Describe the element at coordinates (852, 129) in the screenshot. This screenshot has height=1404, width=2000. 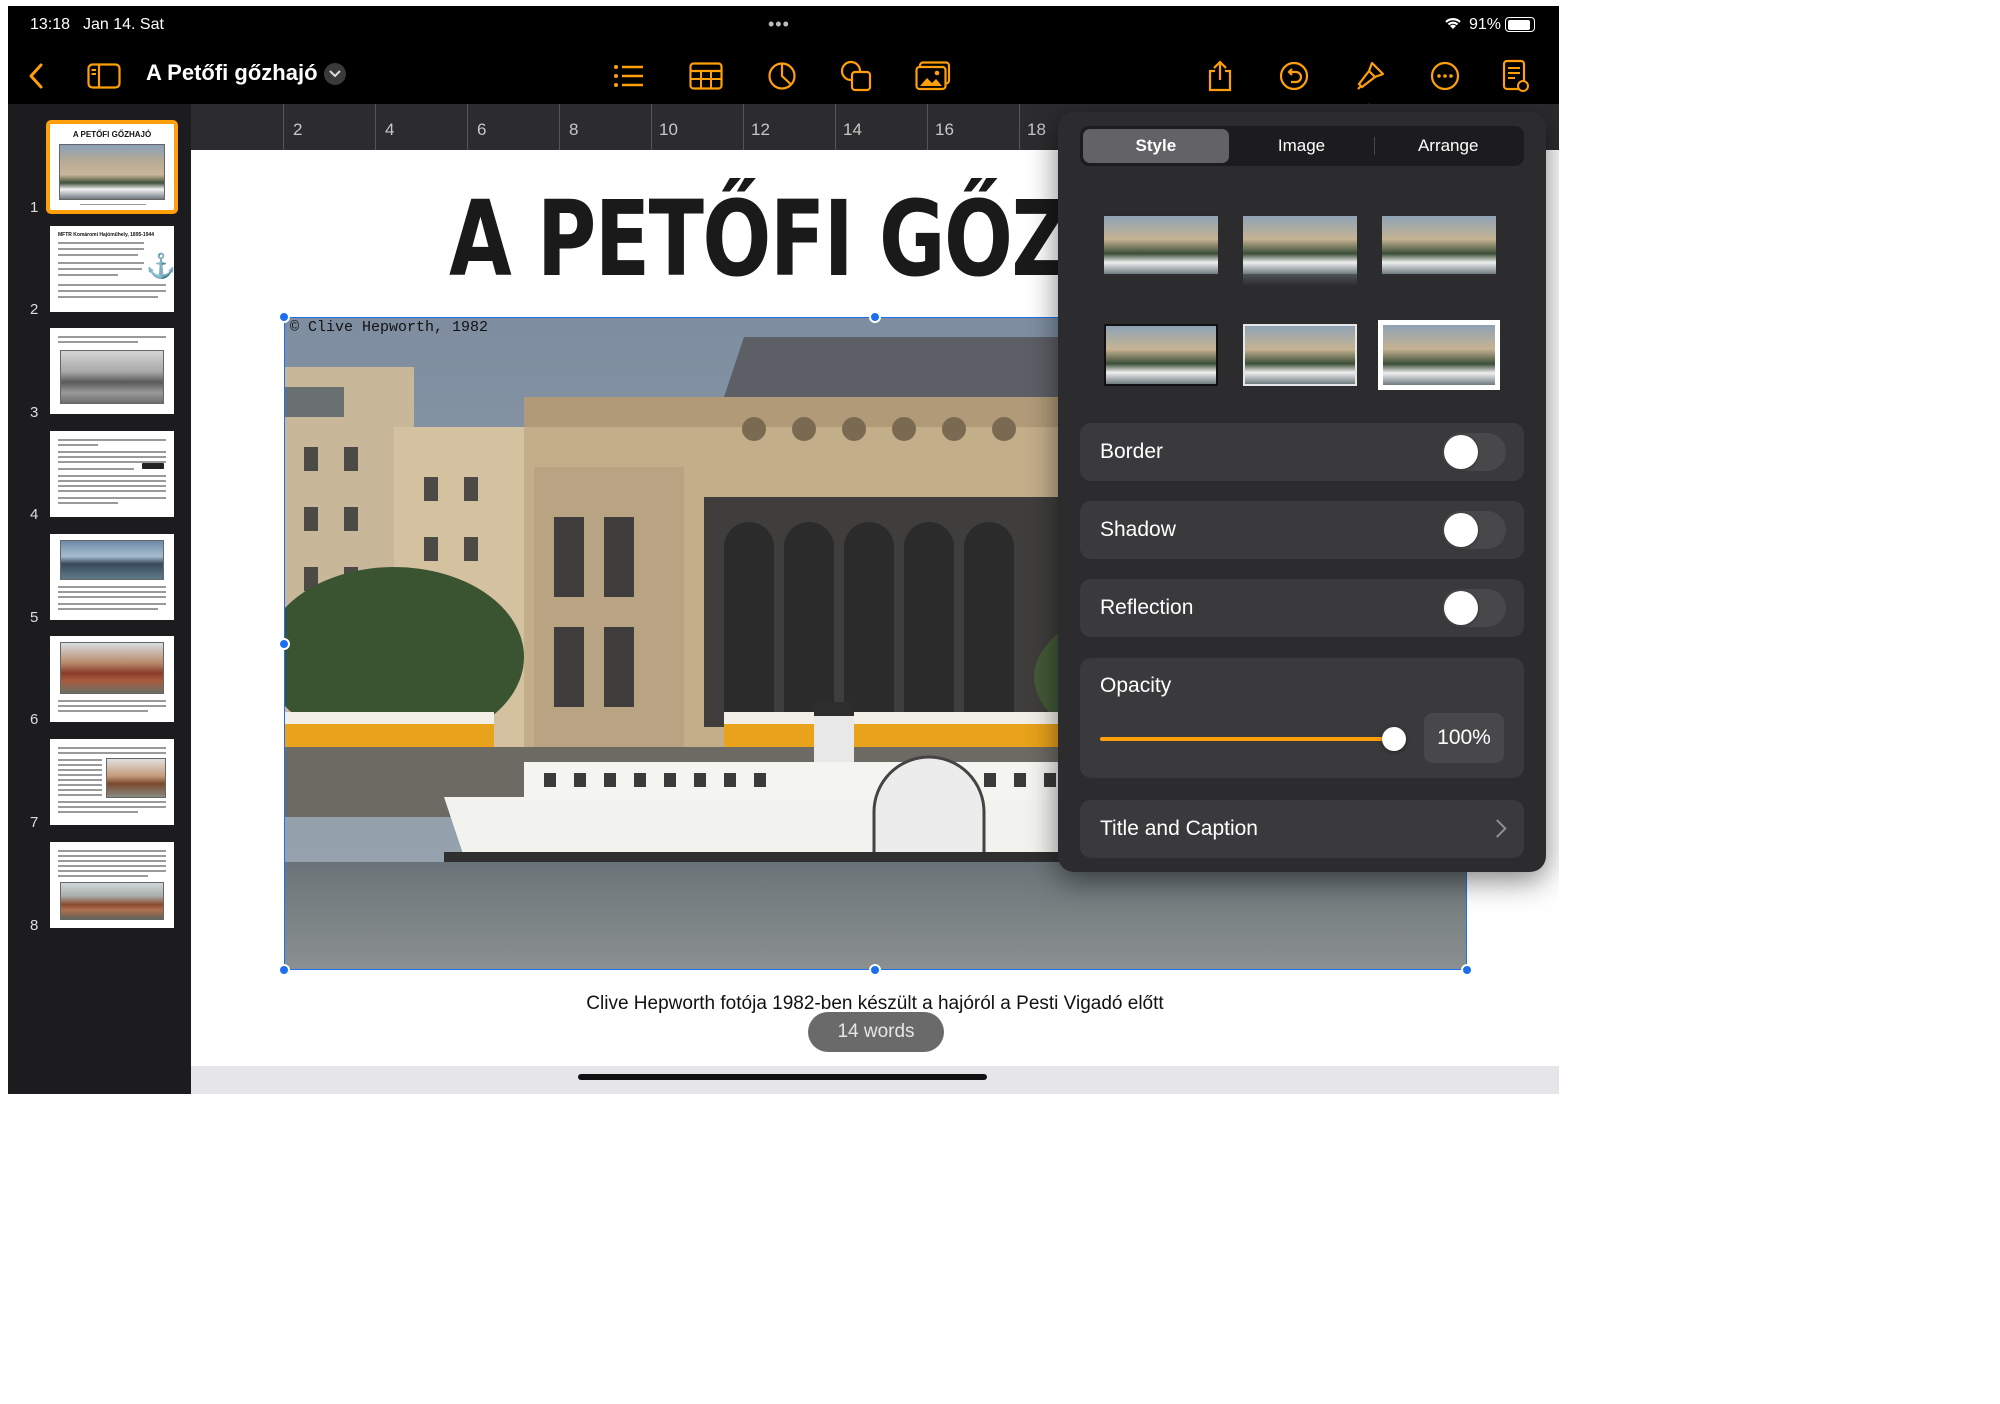
I see `ruler-label: 14` at that location.